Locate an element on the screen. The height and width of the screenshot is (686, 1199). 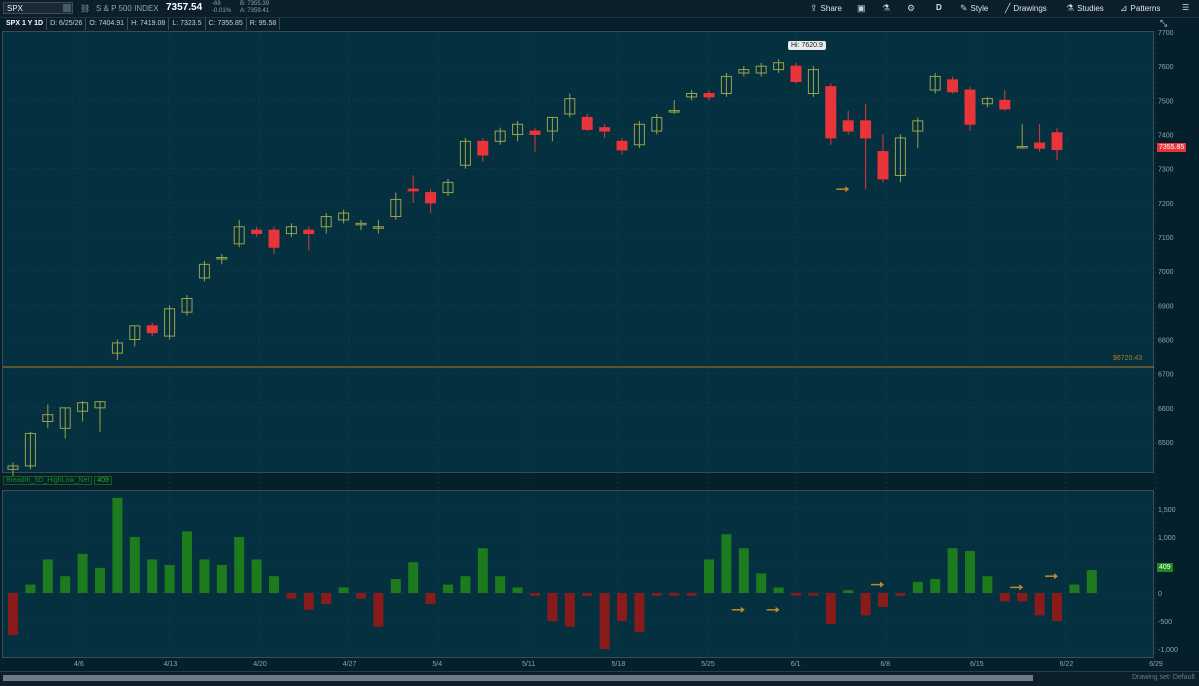
date-axis-label: 5/4 is located at coordinates (437, 664).